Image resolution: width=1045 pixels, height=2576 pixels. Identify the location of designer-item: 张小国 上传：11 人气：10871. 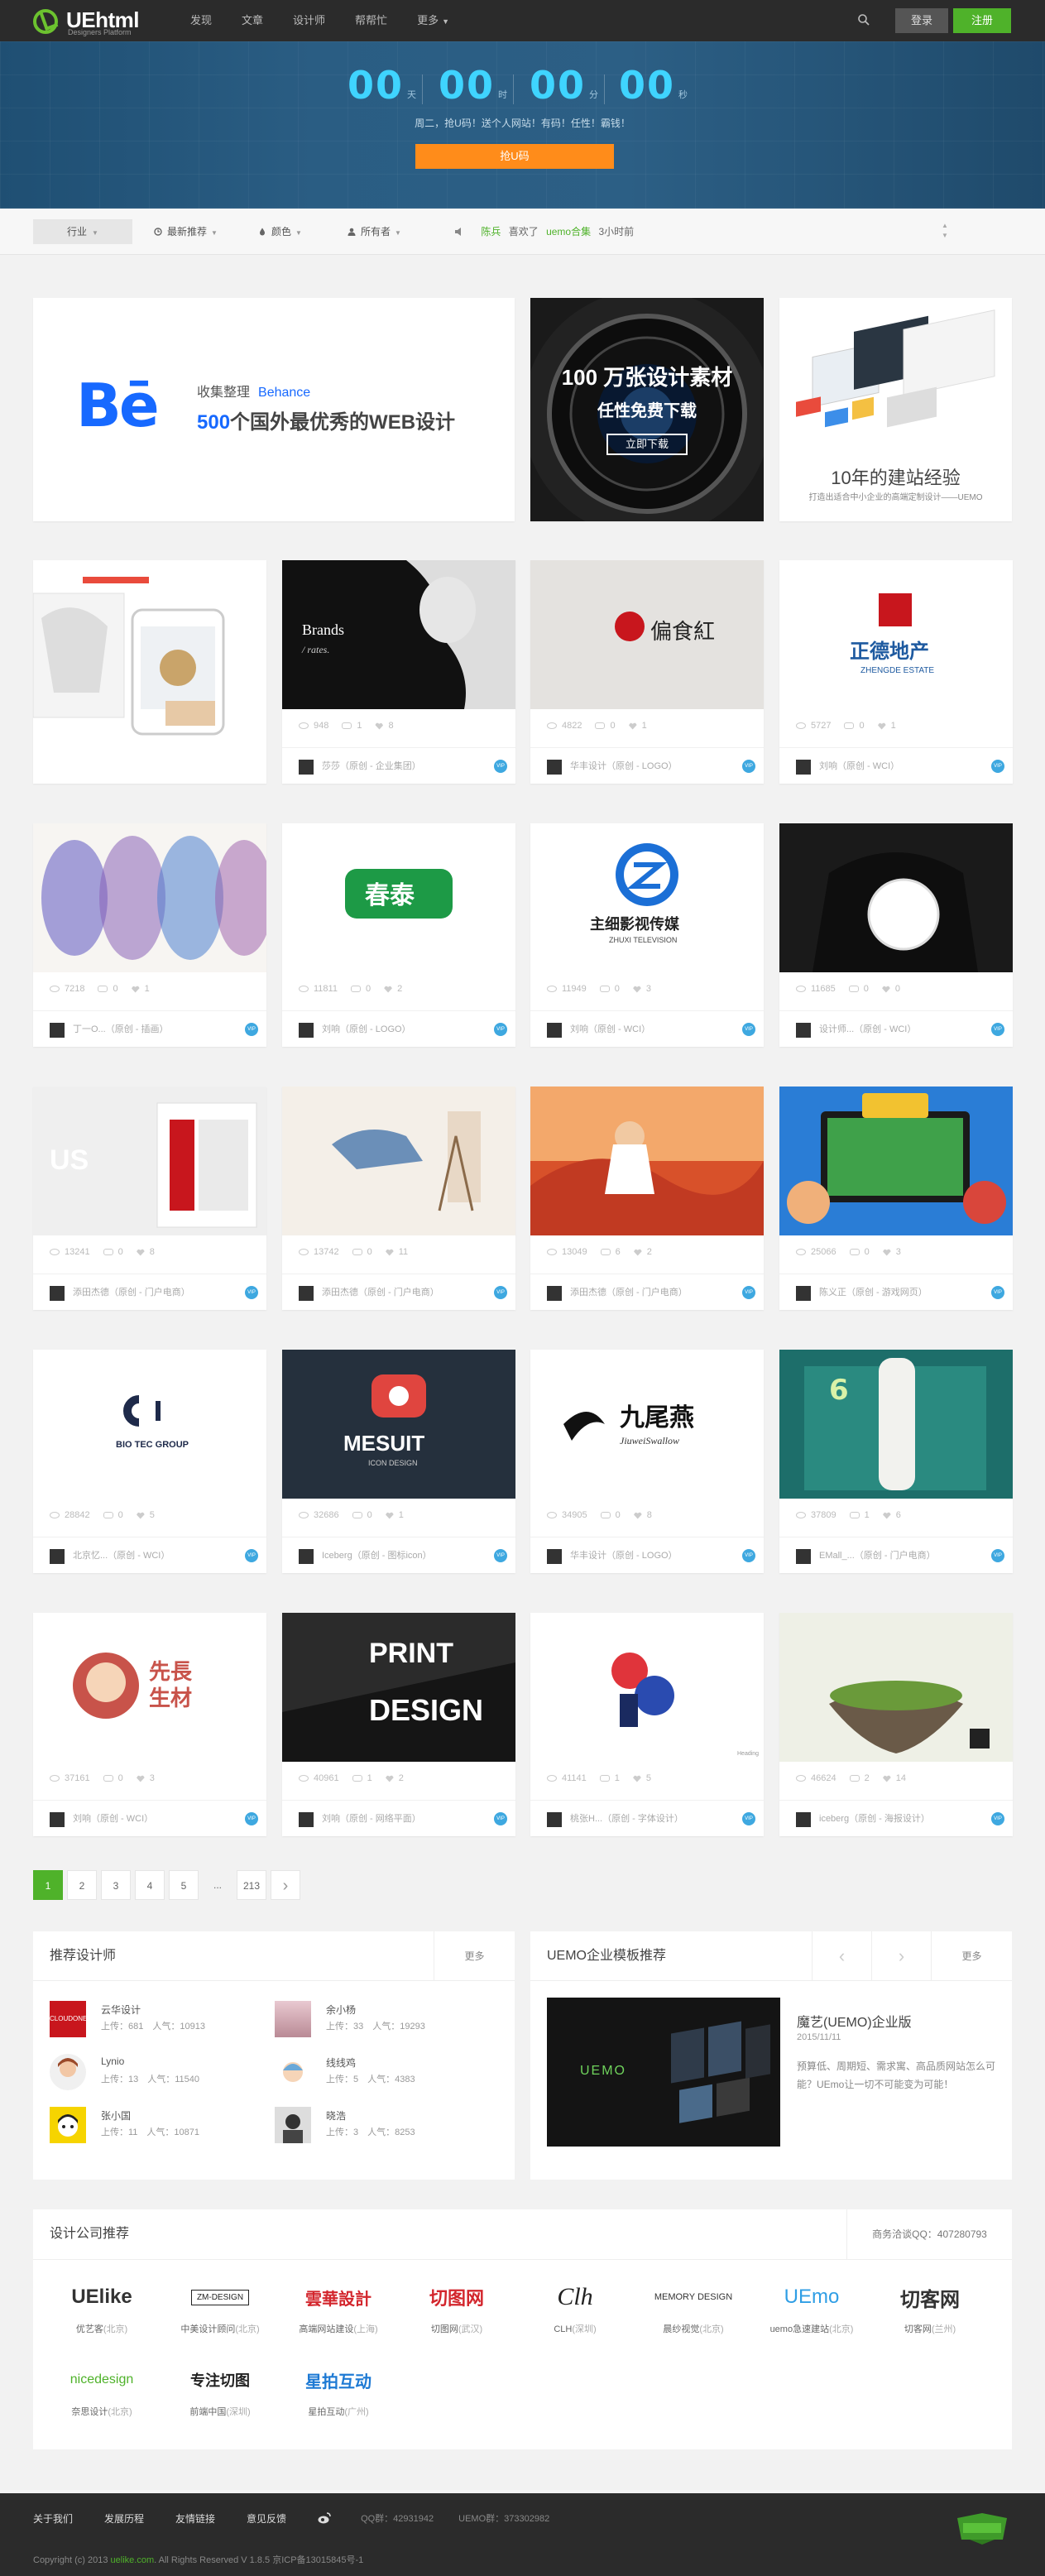
(157, 2128).